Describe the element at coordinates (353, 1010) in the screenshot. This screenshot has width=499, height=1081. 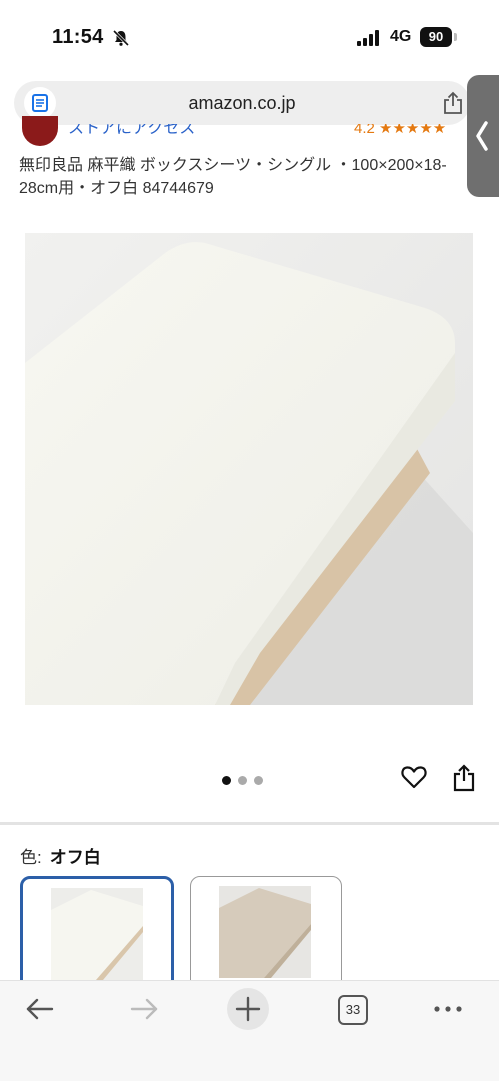
I see `tab-switcher-button: 33` at that location.